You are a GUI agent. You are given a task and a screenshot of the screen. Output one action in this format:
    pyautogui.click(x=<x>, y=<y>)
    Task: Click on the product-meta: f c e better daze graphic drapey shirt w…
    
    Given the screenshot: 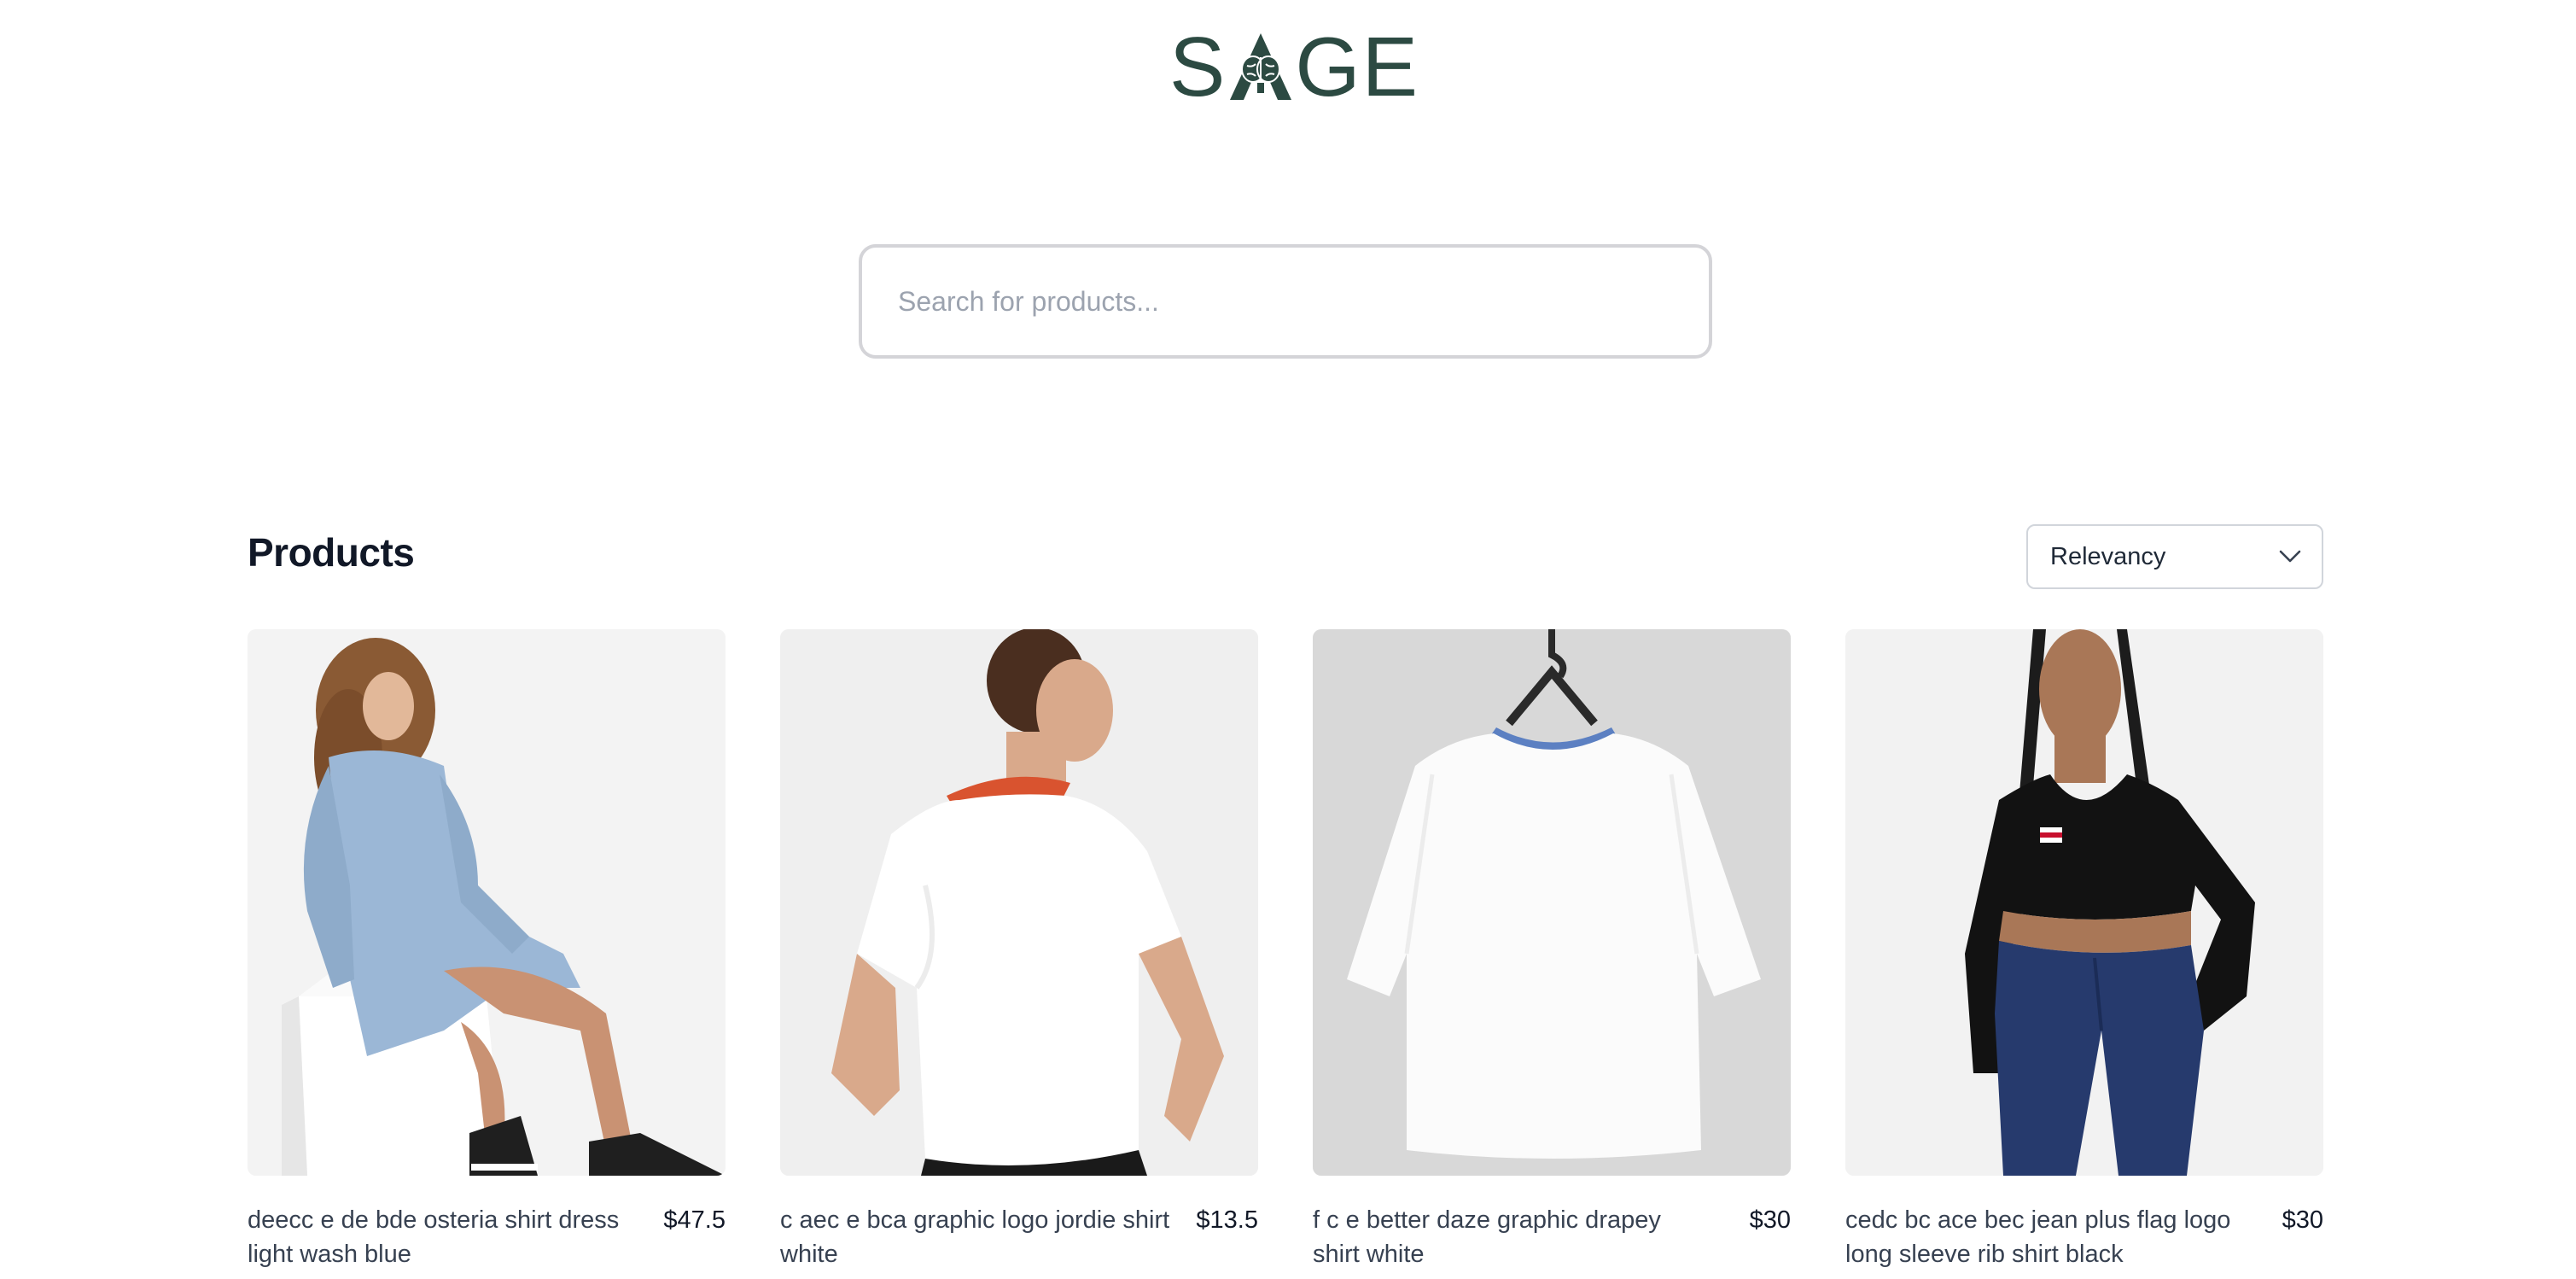 What is the action you would take?
    pyautogui.click(x=1552, y=1237)
    